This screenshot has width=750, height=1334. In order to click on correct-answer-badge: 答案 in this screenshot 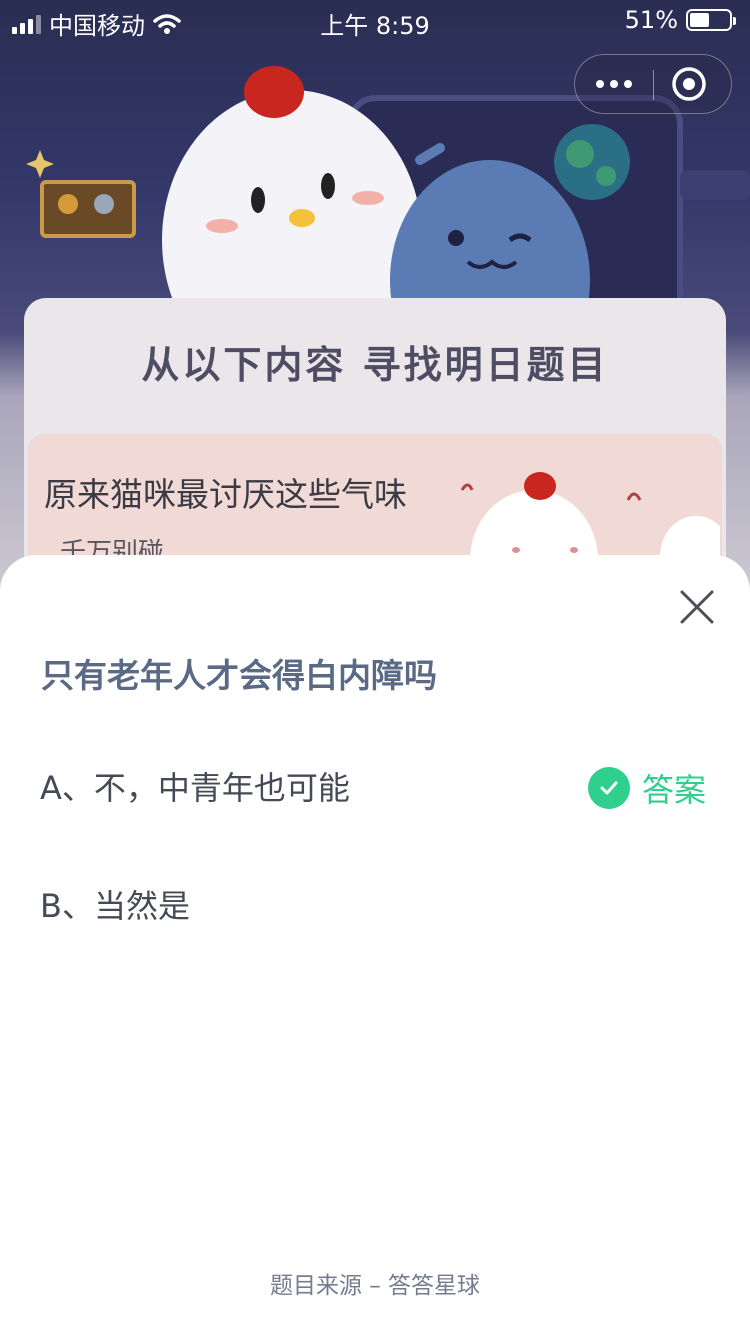, I will do `click(647, 788)`.